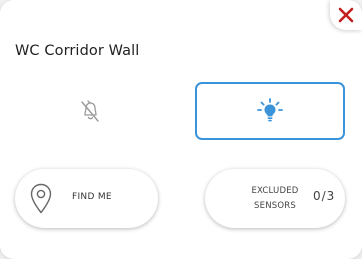 The height and width of the screenshot is (259, 362). I want to click on find-me-label: FIND ME, so click(92, 197).